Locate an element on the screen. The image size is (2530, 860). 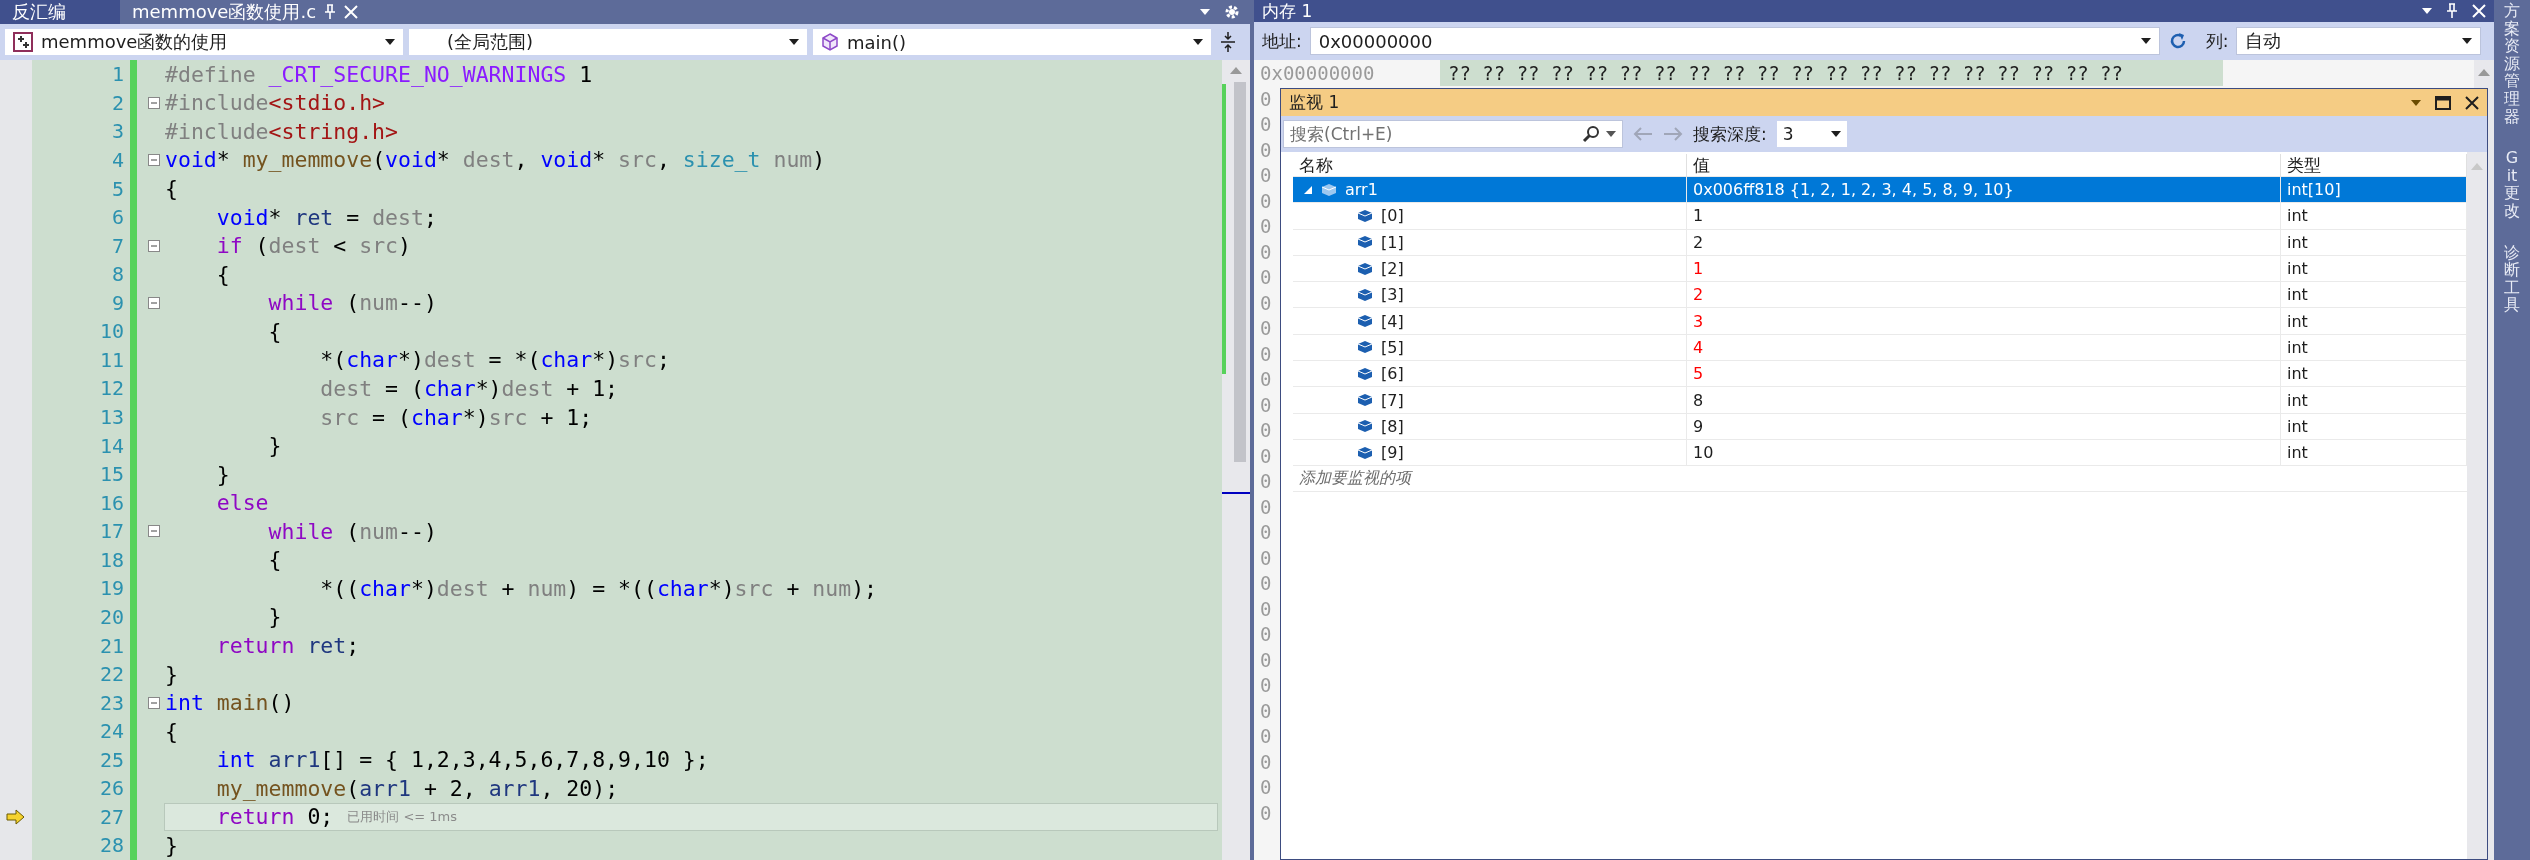
code-line: #include<stdio.h> is located at coordinates (275, 103).